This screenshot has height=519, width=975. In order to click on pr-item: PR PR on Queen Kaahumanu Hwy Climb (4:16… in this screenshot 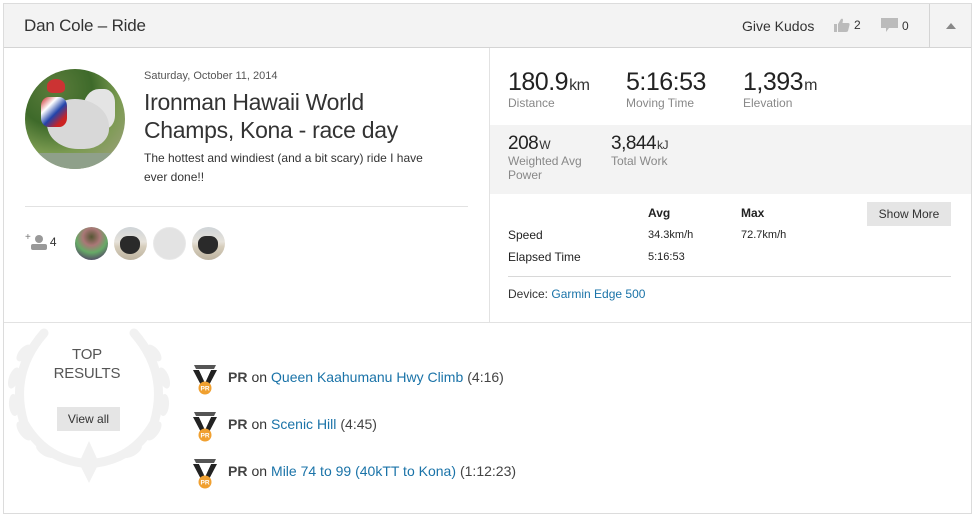, I will do `click(353, 376)`.